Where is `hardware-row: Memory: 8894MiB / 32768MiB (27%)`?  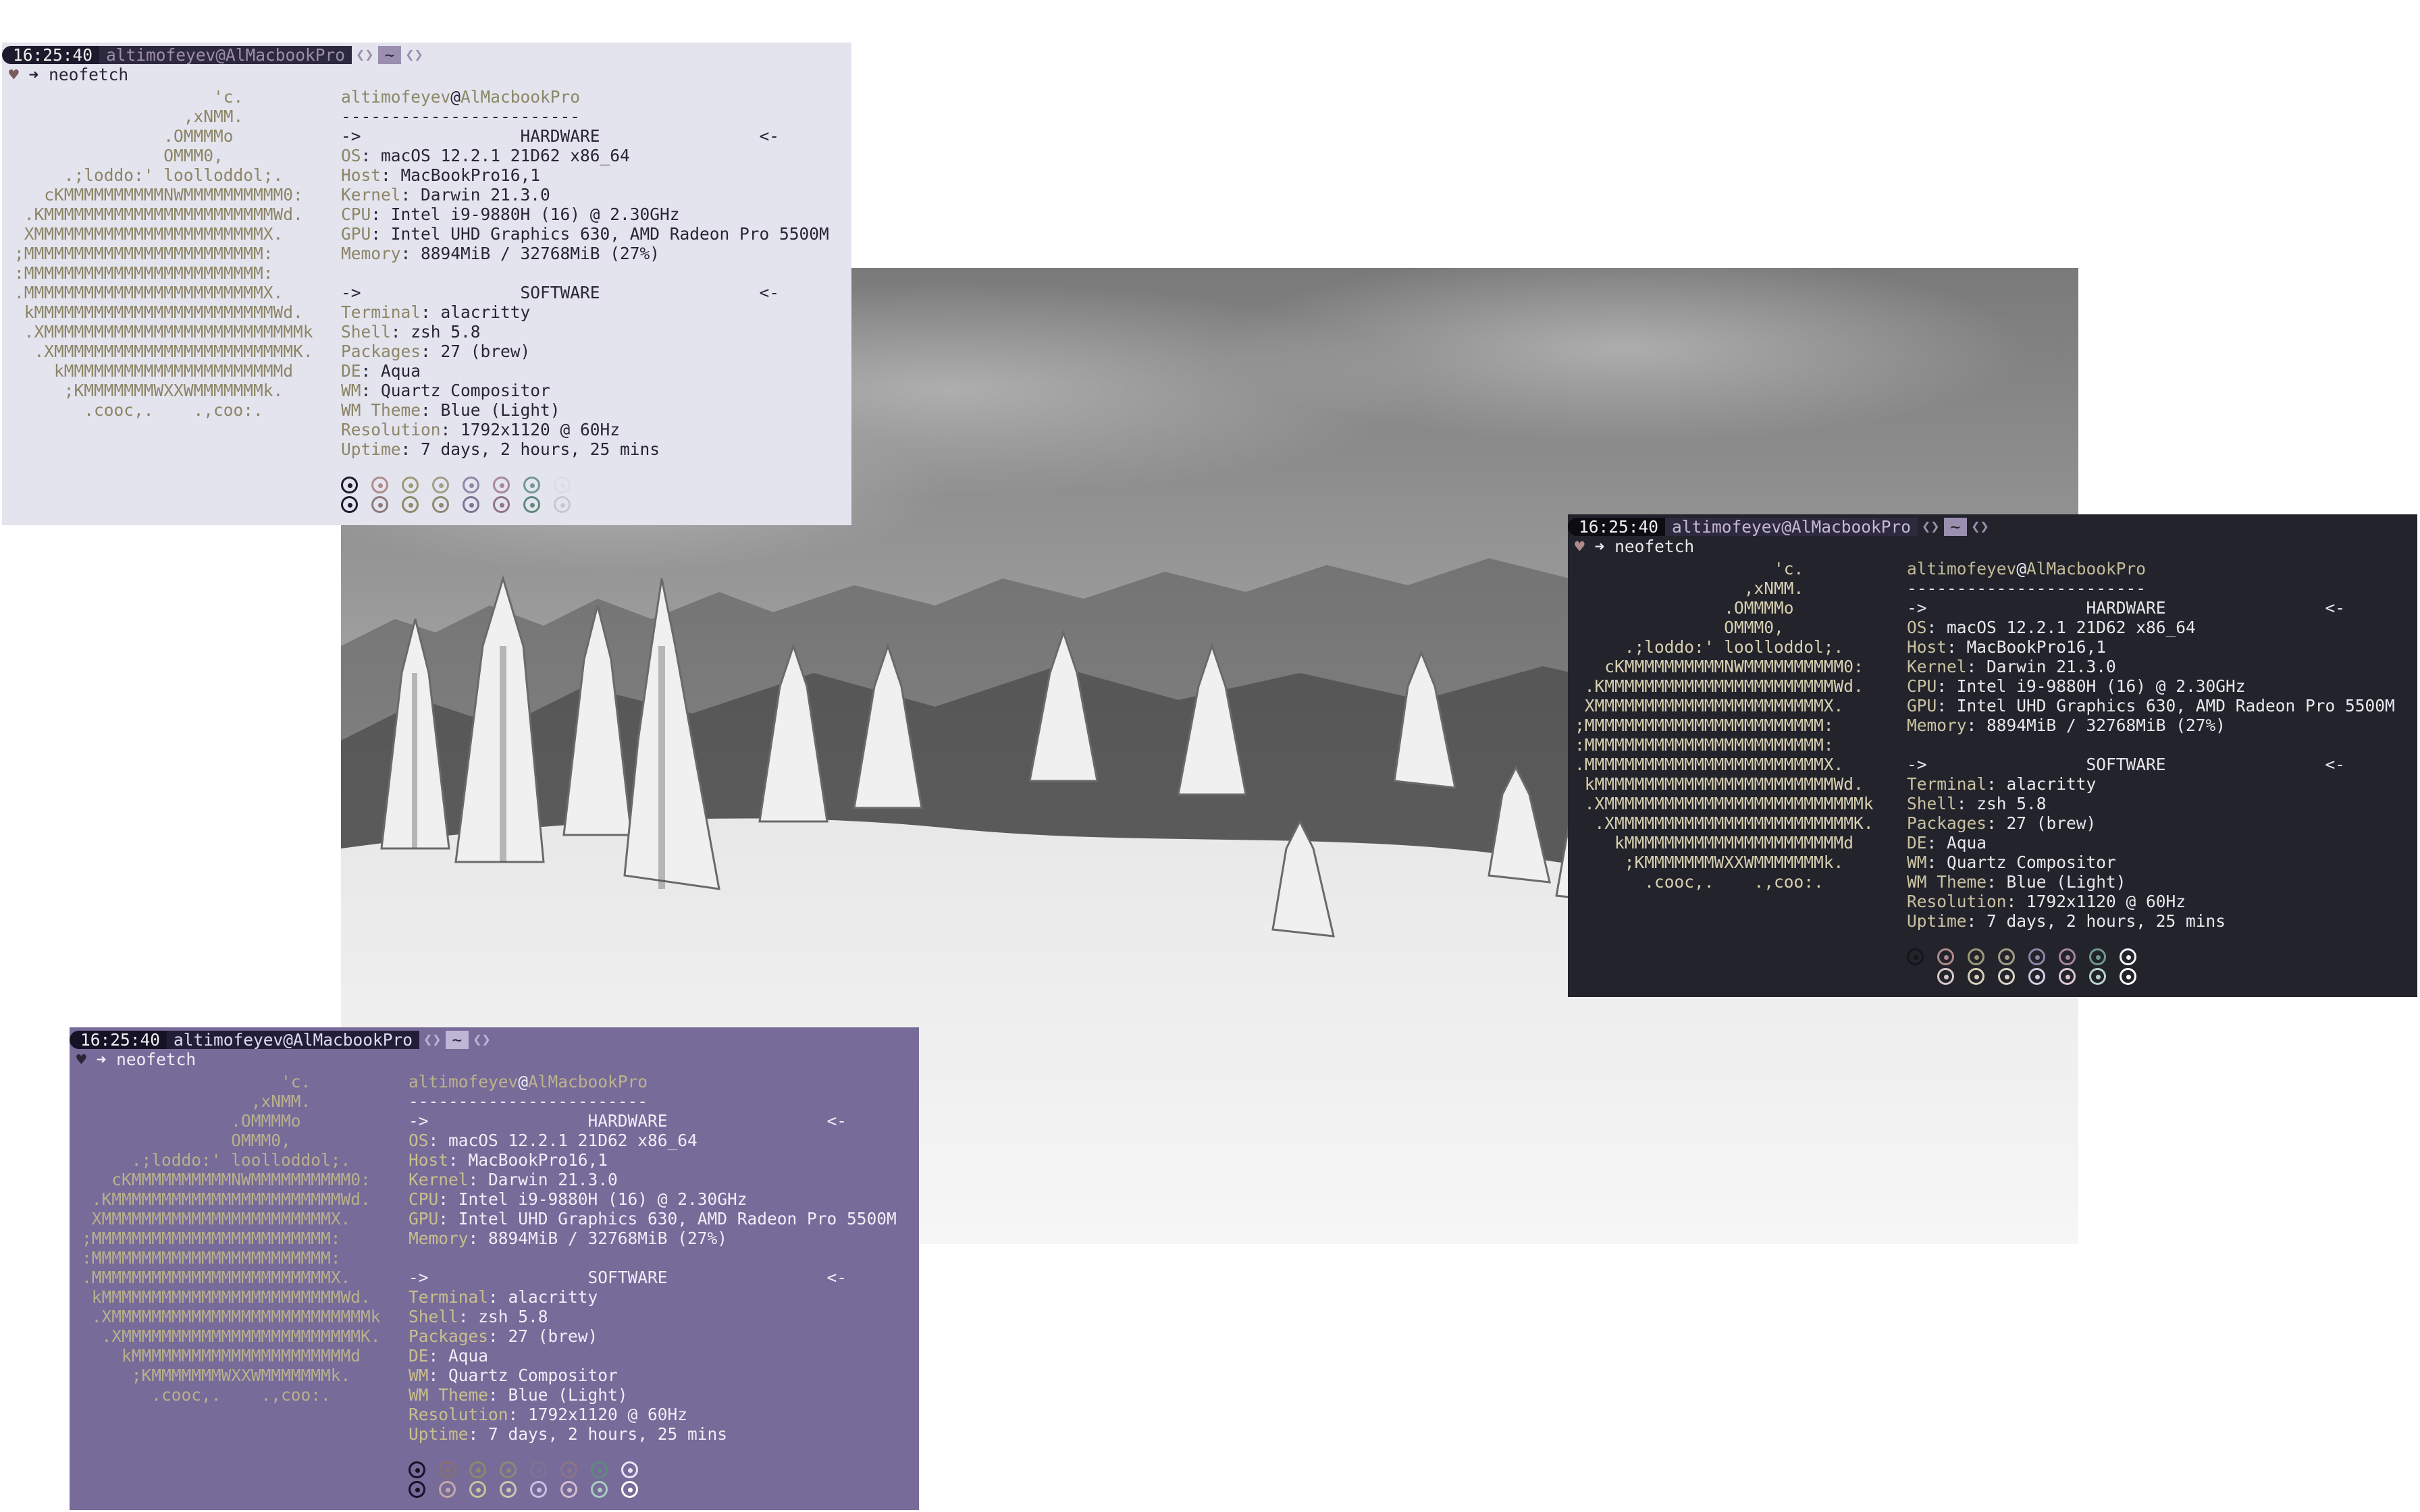 hardware-row: Memory: 8894MiB / 32768MiB (27%) is located at coordinates (653, 1238).